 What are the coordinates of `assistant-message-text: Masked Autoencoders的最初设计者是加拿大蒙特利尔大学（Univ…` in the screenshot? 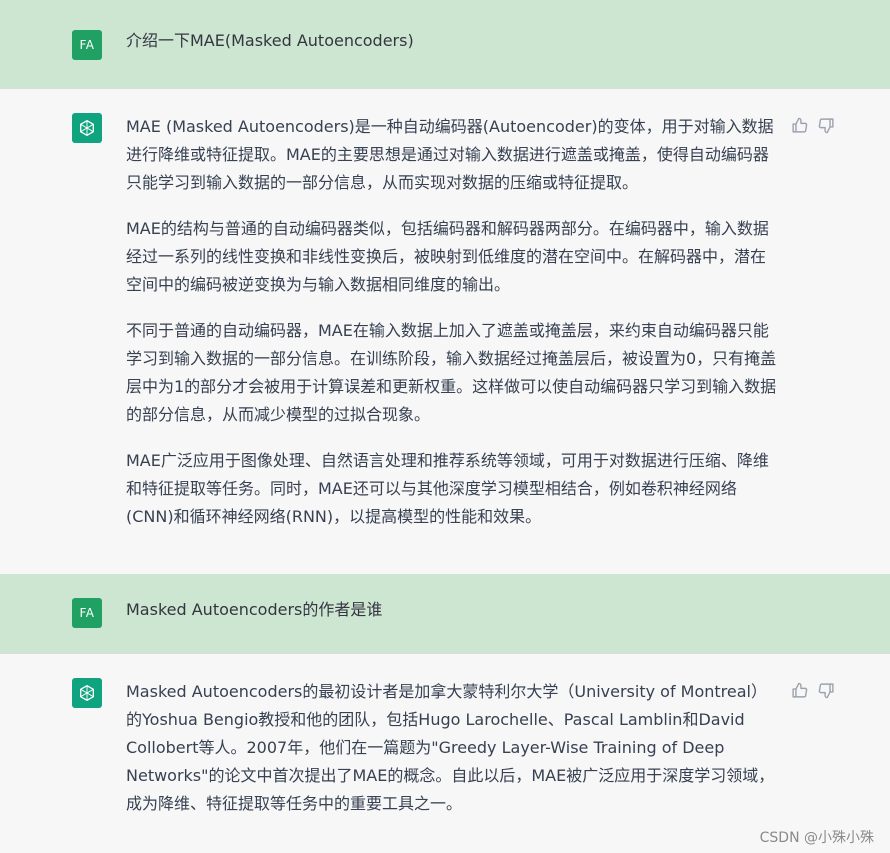 It's located at (453, 757).